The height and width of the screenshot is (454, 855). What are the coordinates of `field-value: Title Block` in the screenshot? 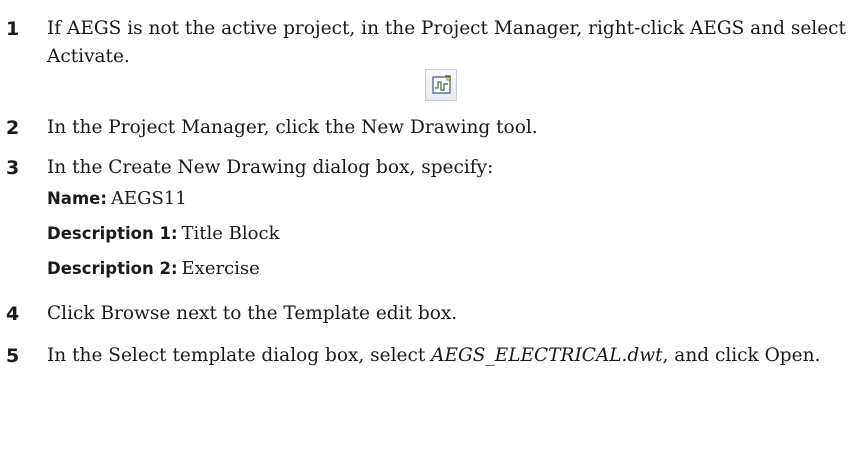 It's located at (230, 233).